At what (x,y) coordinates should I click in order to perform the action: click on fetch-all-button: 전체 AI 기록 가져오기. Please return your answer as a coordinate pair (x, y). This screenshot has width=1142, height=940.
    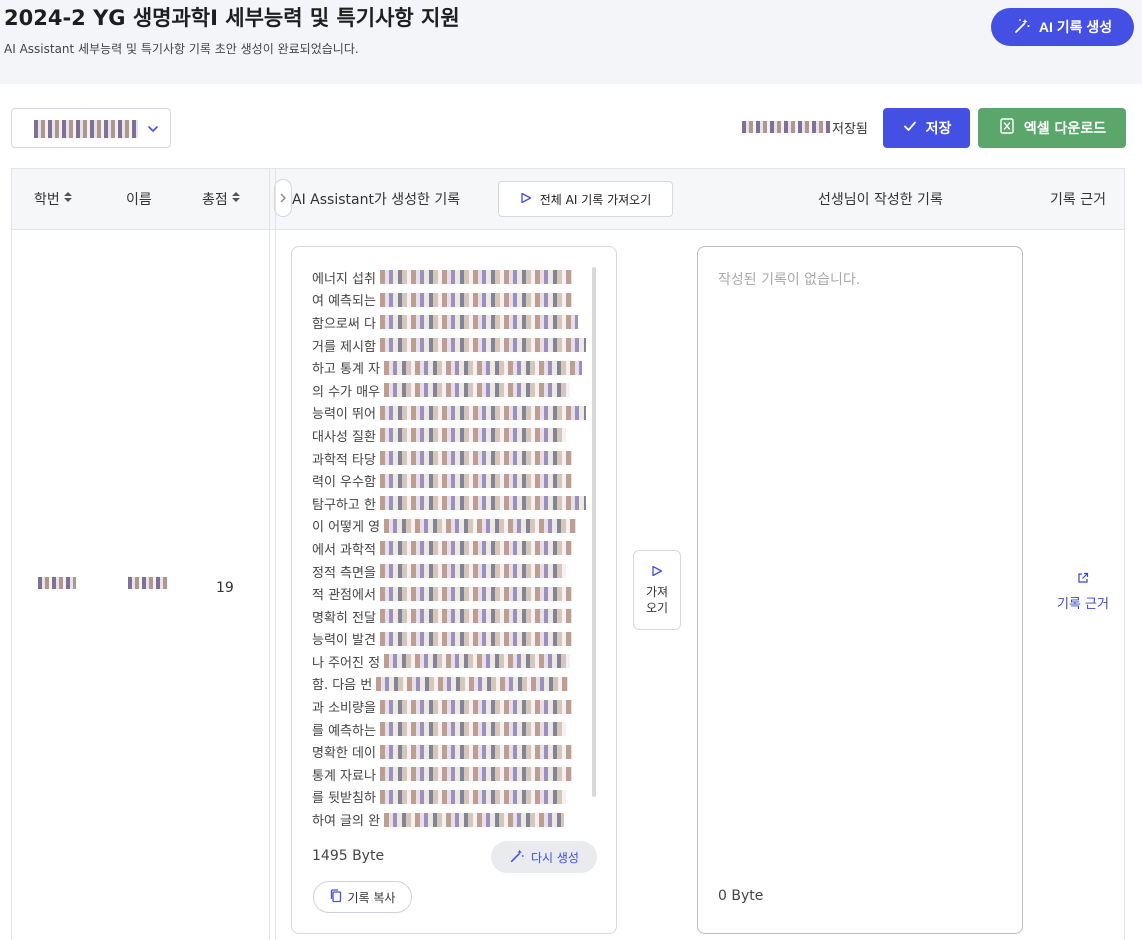
    Looking at the image, I should click on (585, 199).